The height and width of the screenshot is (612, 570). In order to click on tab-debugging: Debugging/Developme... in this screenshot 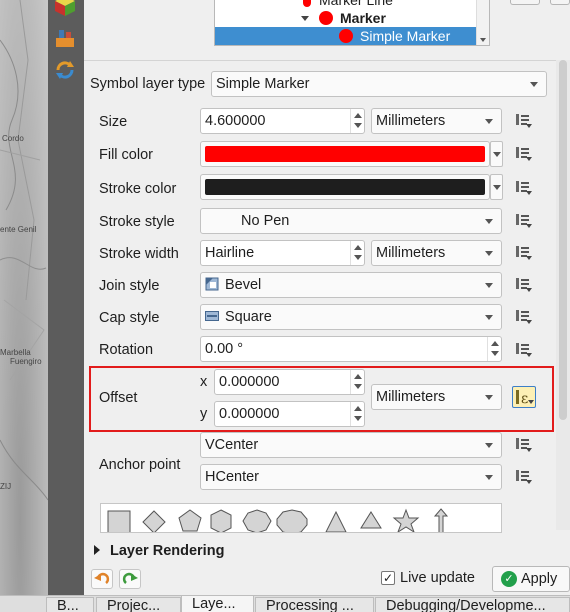, I will do `click(472, 604)`.